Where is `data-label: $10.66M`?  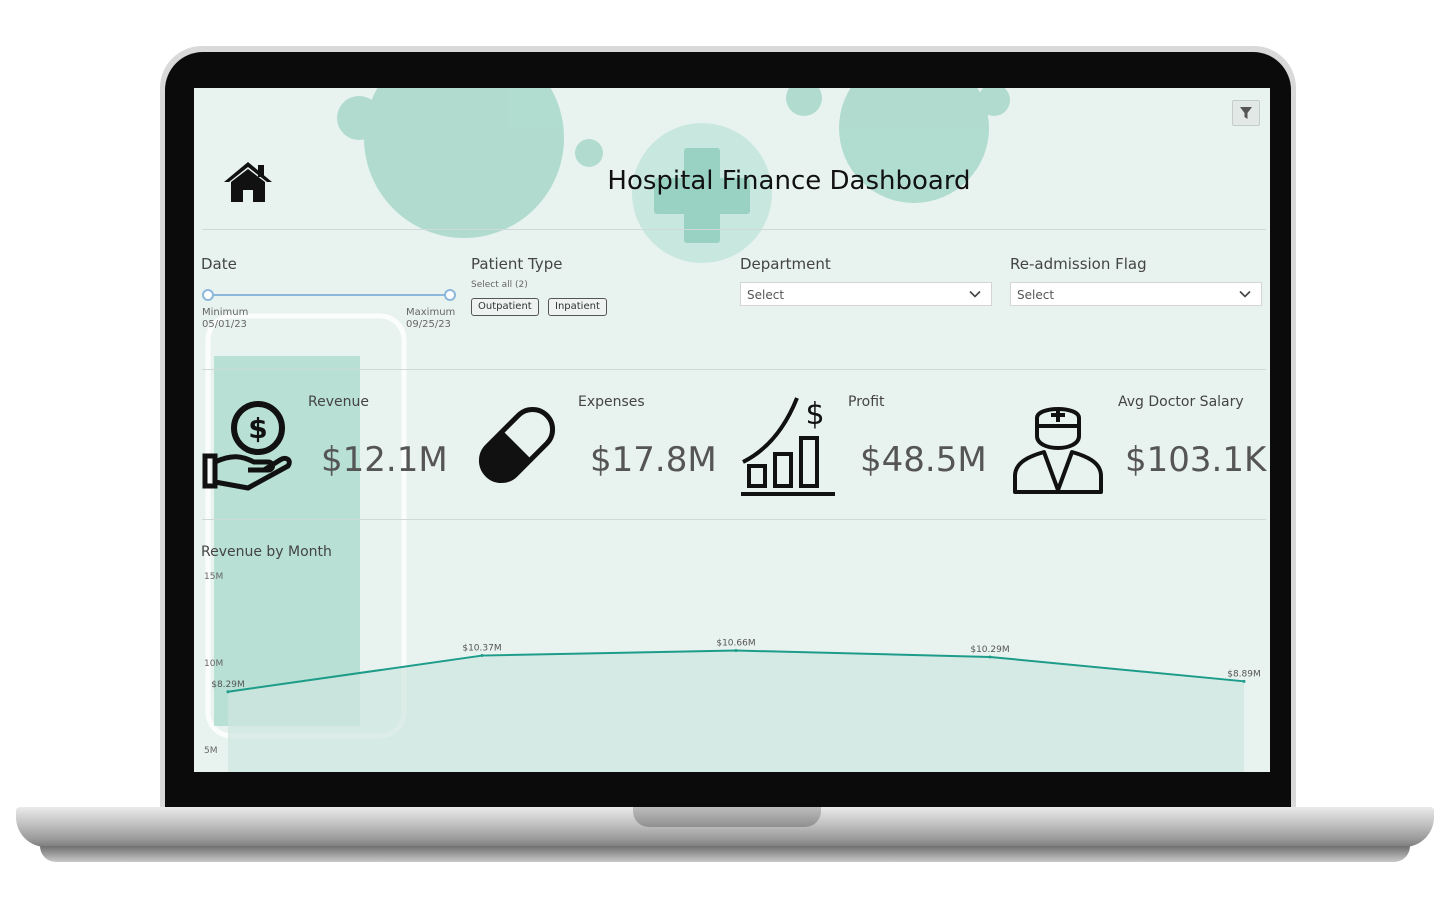 data-label: $10.66M is located at coordinates (735, 644).